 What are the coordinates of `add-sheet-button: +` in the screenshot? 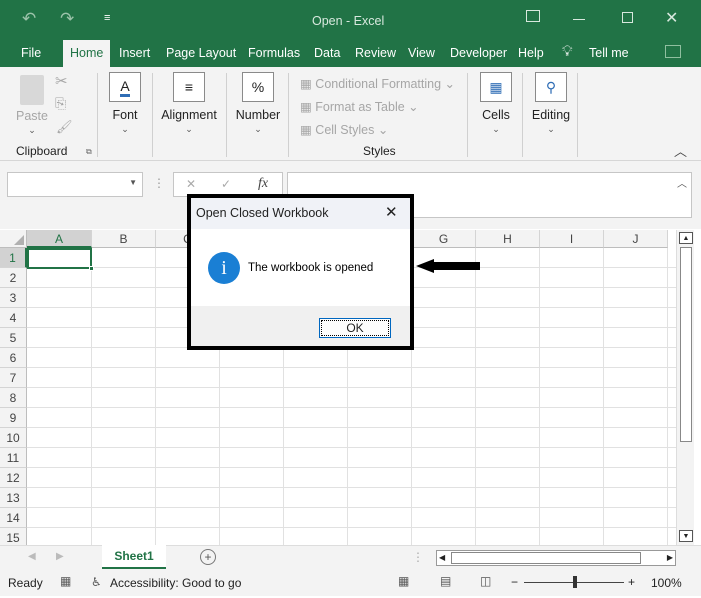 It's located at (208, 557).